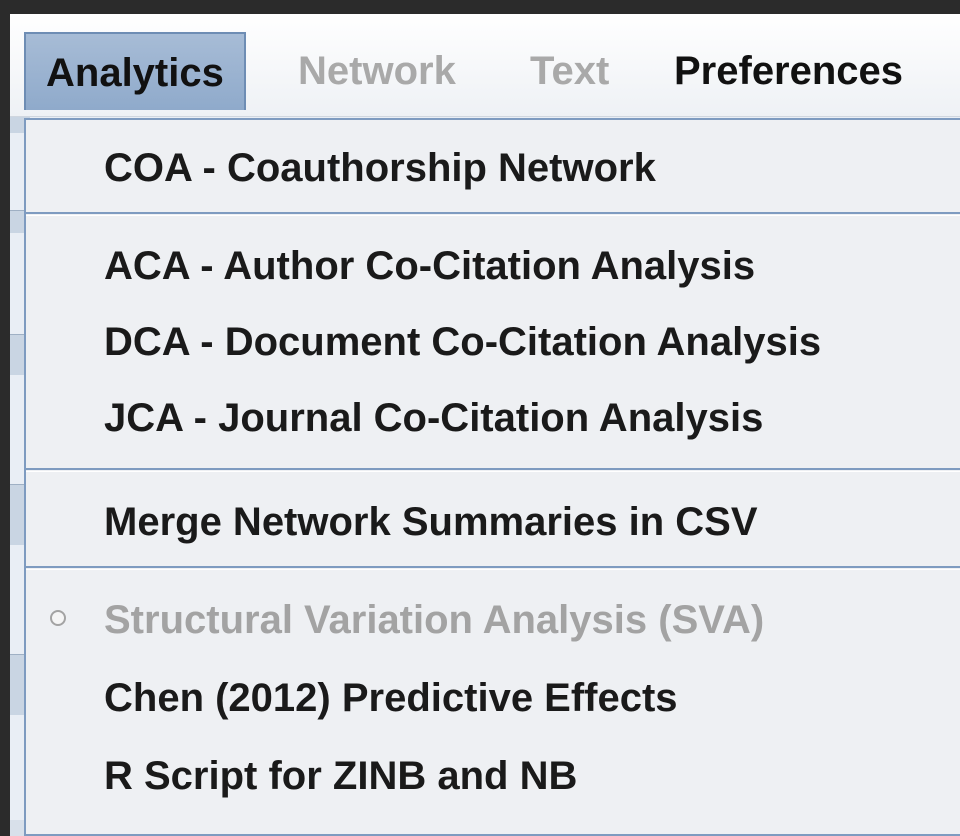 The height and width of the screenshot is (836, 960). I want to click on menu-item-predictive-effects: Chen (2012) Predictive Effects, so click(493, 698).